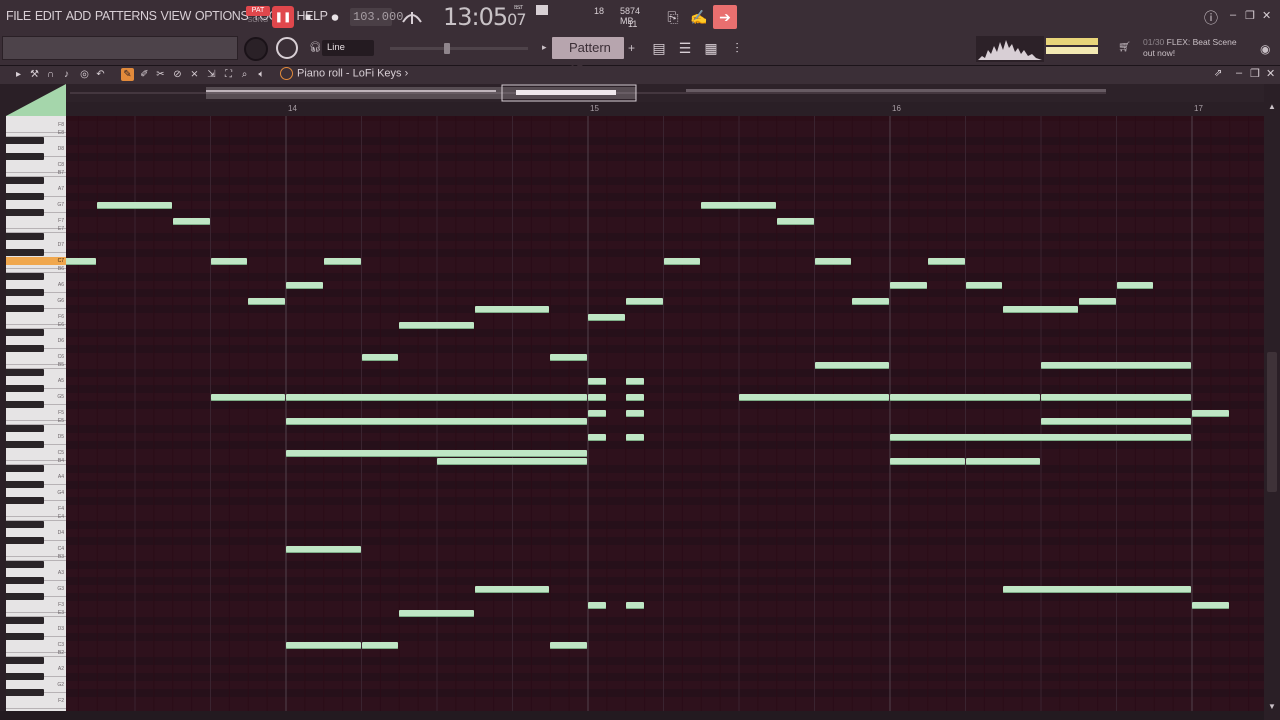  I want to click on vertical-scroll-thumb, so click(1272, 422).